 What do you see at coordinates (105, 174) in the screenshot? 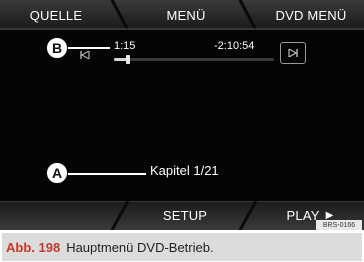
I see `callout-a-line` at bounding box center [105, 174].